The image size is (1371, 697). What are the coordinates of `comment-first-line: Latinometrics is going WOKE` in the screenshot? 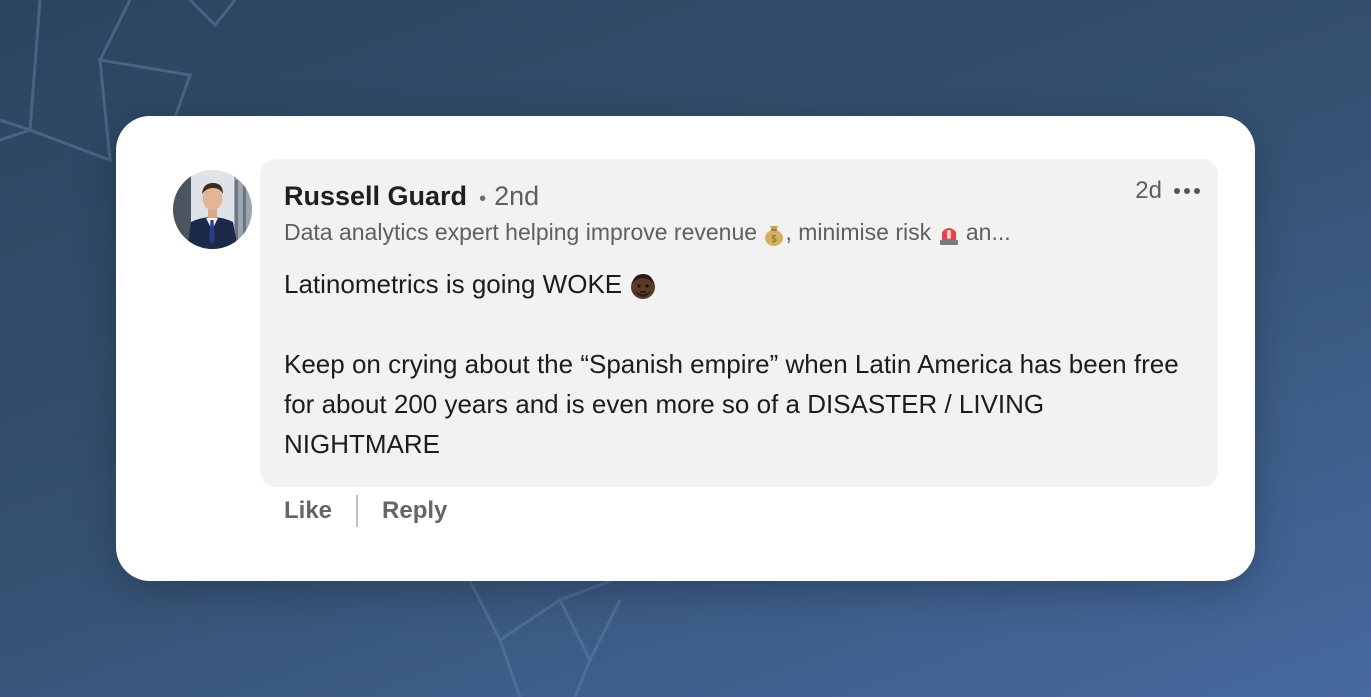 It's located at (453, 284).